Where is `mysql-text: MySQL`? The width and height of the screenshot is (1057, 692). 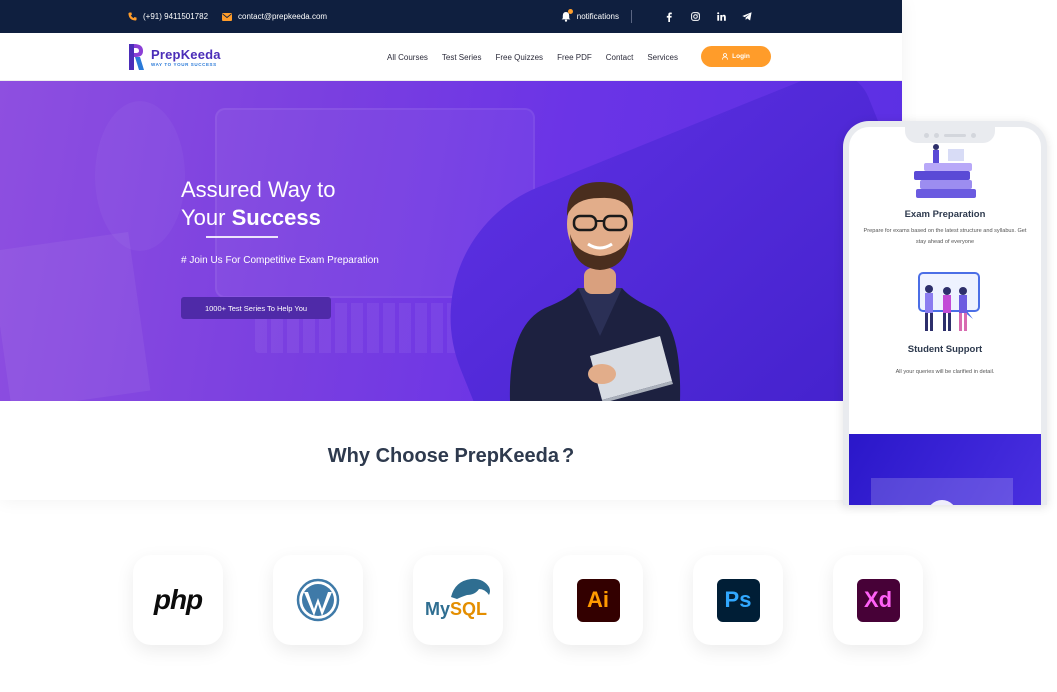 mysql-text: MySQL is located at coordinates (456, 609).